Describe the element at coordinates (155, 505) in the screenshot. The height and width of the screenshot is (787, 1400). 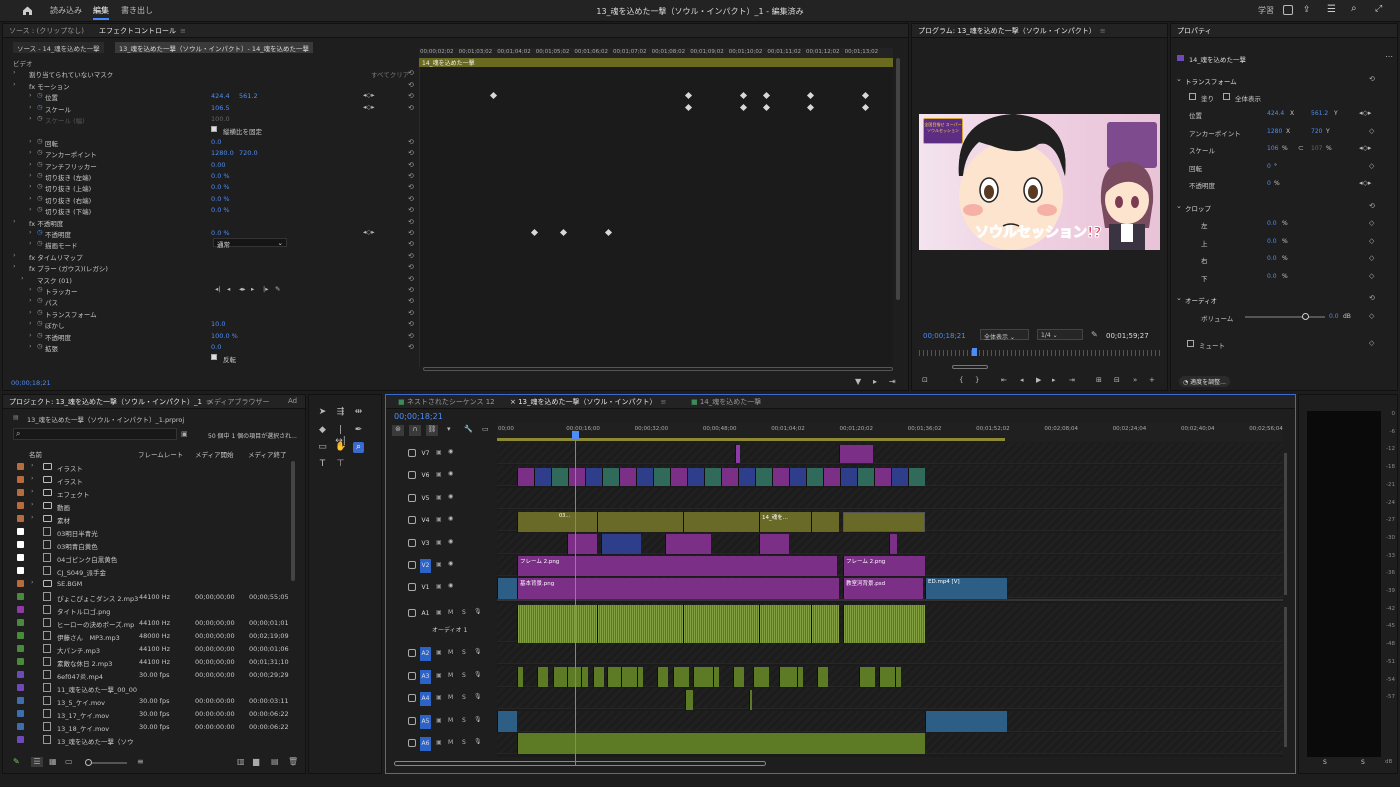
I see `project-item: › 動画` at that location.